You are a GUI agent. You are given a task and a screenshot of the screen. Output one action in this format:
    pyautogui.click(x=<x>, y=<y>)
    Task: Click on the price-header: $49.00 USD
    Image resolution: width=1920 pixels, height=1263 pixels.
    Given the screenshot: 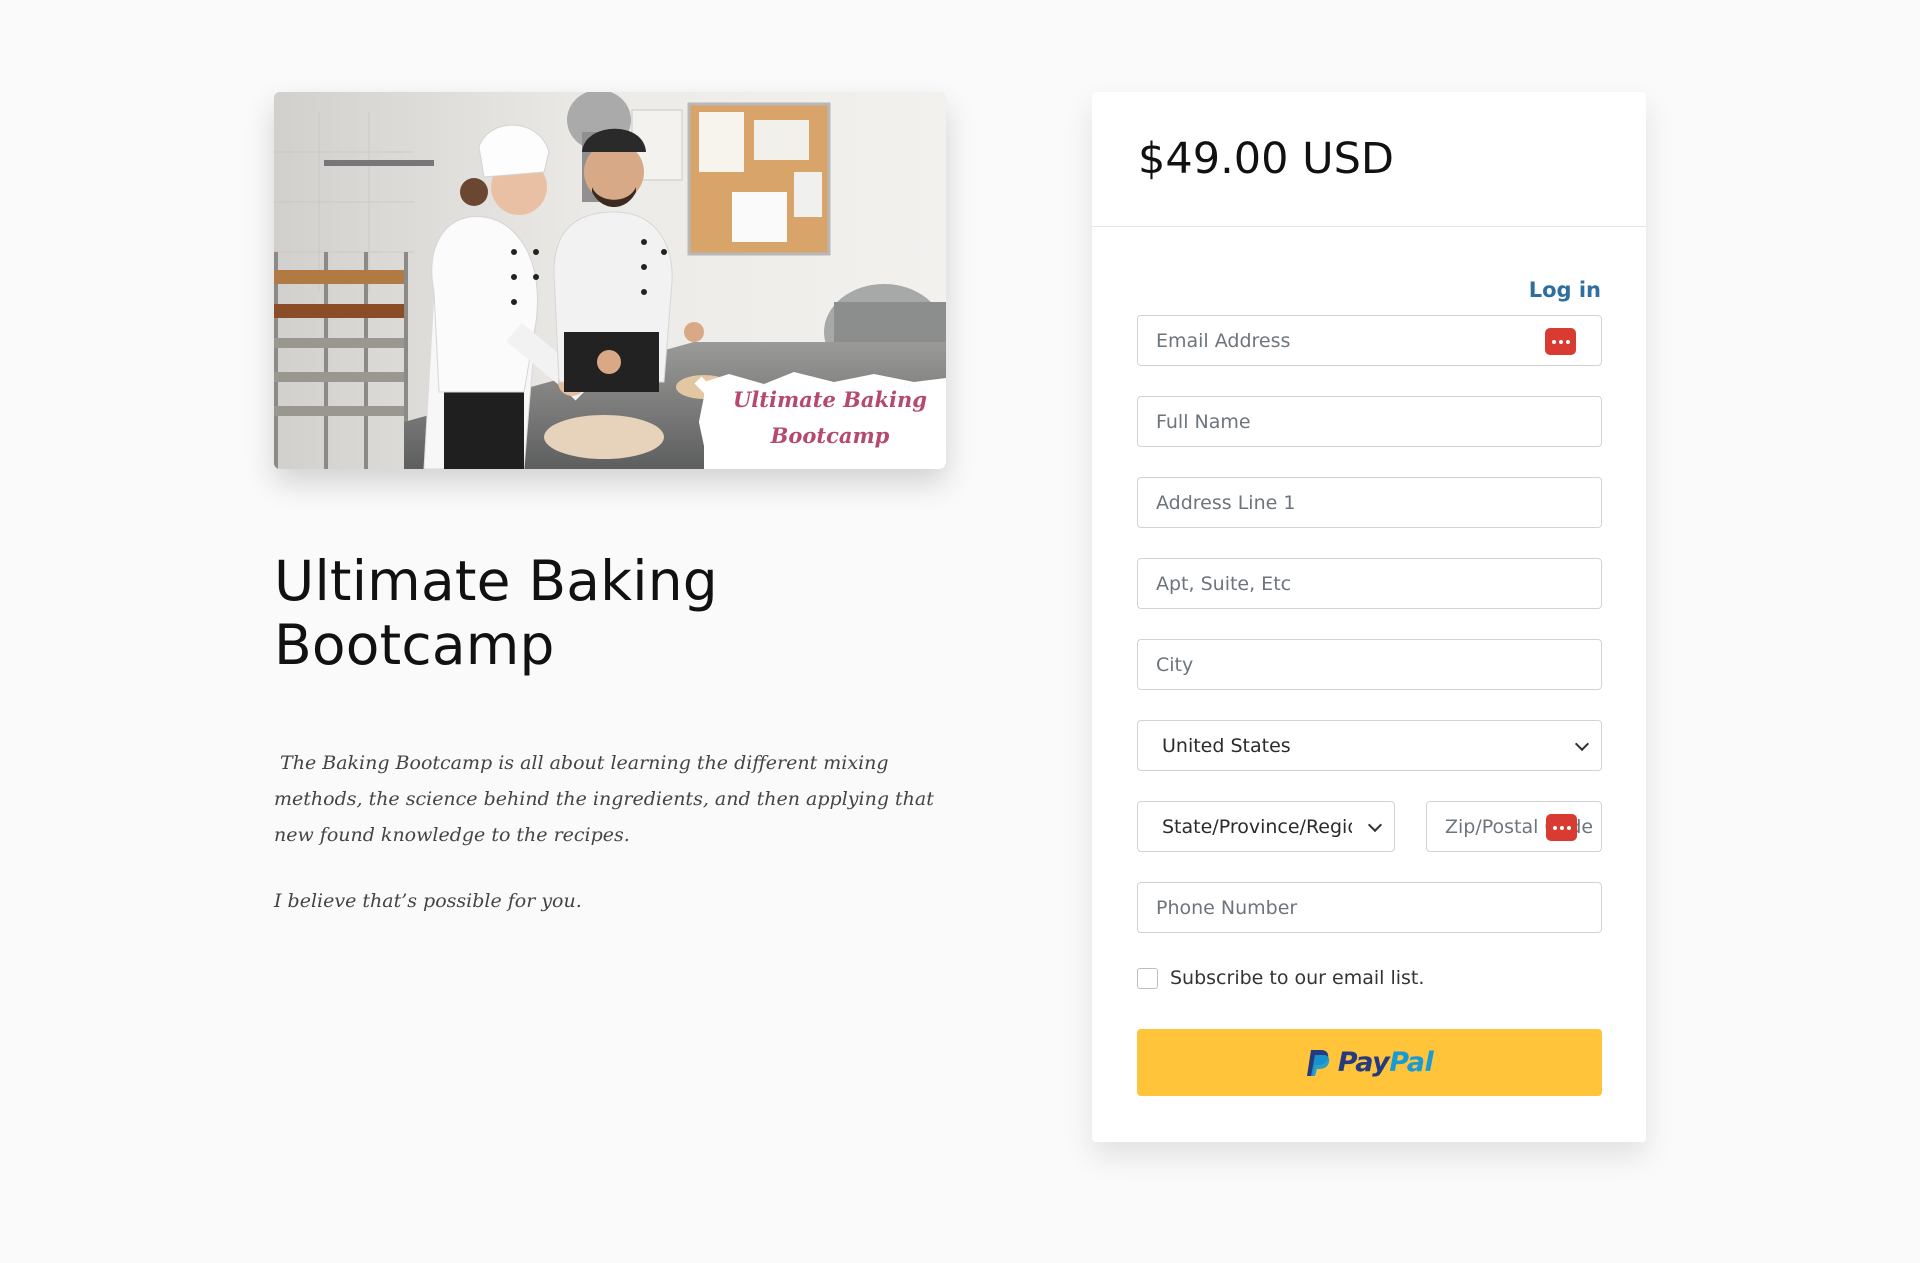 What is the action you would take?
    pyautogui.click(x=1369, y=159)
    